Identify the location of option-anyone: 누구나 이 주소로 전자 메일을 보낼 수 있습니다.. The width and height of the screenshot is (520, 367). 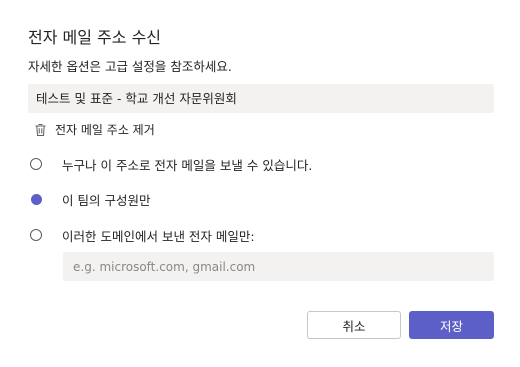
(171, 164).